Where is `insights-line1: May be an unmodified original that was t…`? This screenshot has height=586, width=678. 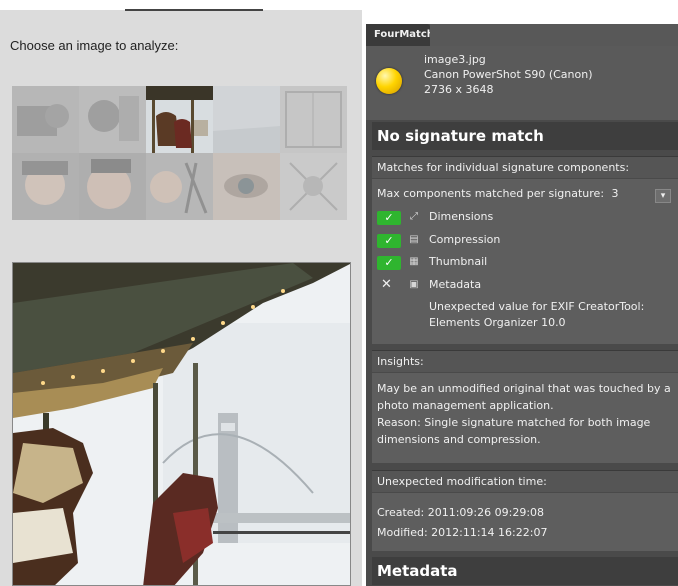 insights-line1: May be an unmodified original that was t… is located at coordinates (524, 388).